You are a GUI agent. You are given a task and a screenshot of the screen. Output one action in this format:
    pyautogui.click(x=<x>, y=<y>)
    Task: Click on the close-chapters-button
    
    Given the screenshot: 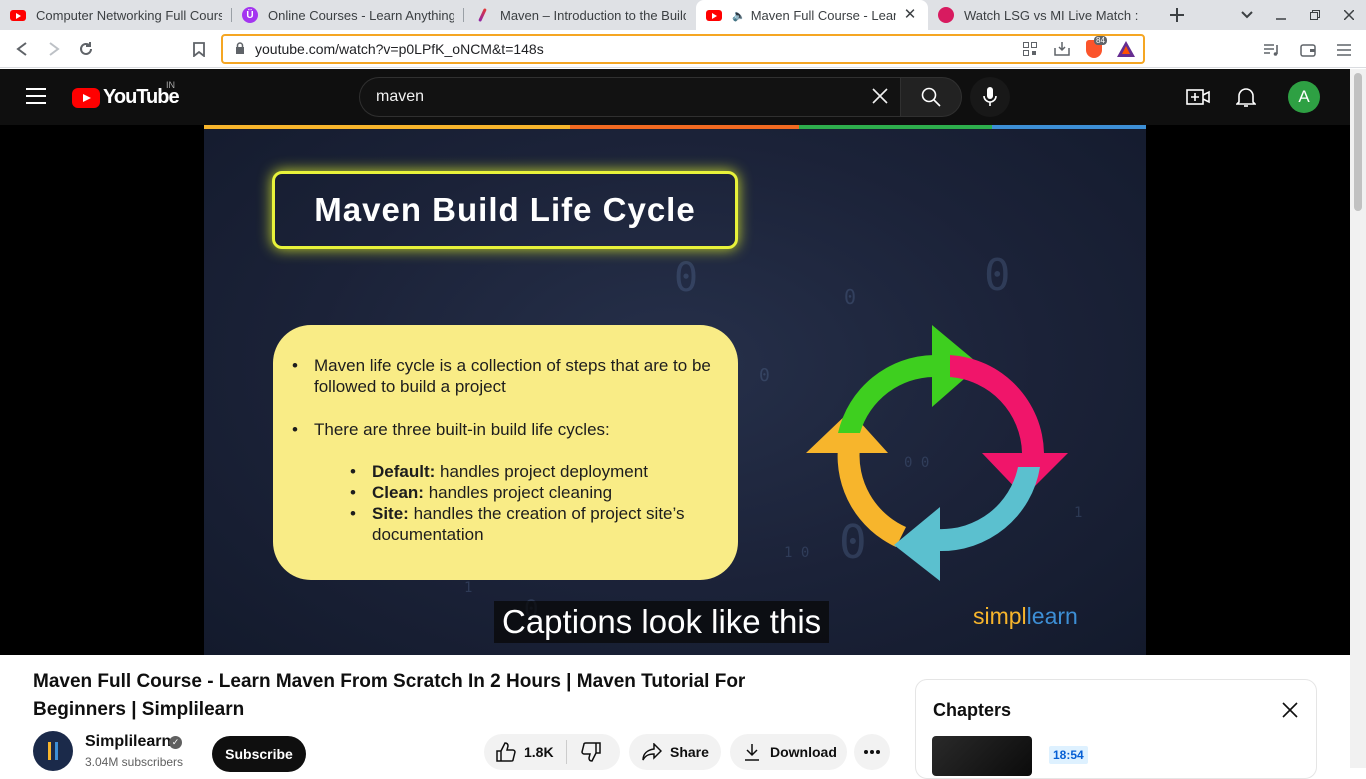 What is the action you would take?
    pyautogui.click(x=1290, y=710)
    